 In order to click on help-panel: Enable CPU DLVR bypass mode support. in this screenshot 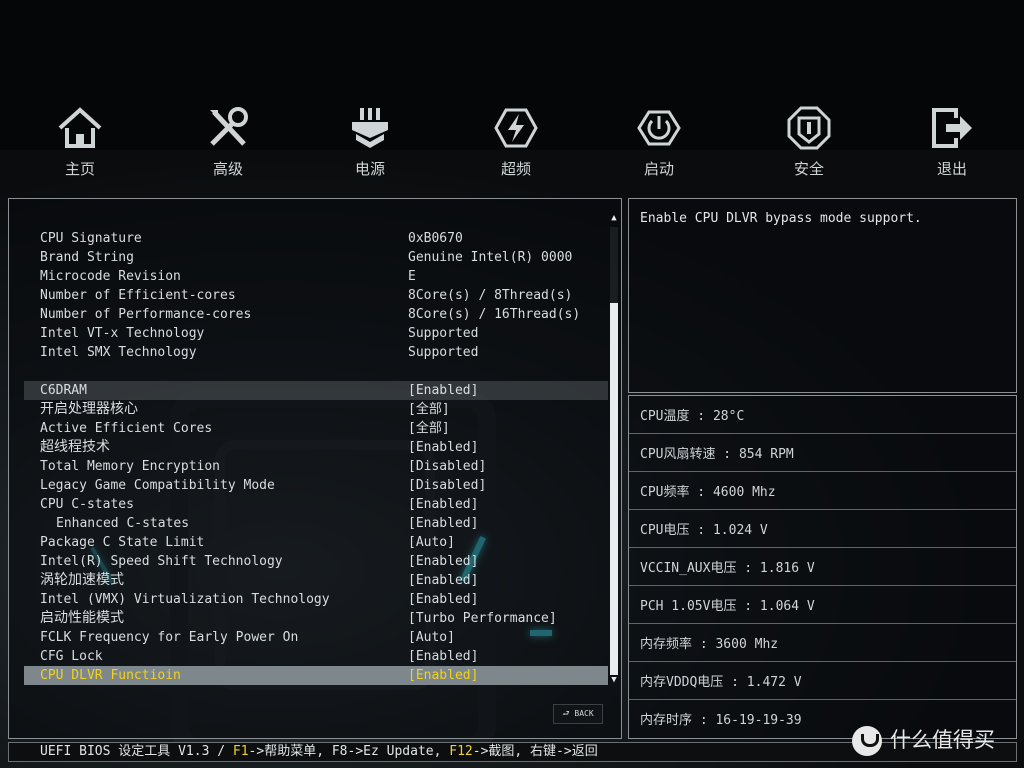, I will do `click(822, 295)`.